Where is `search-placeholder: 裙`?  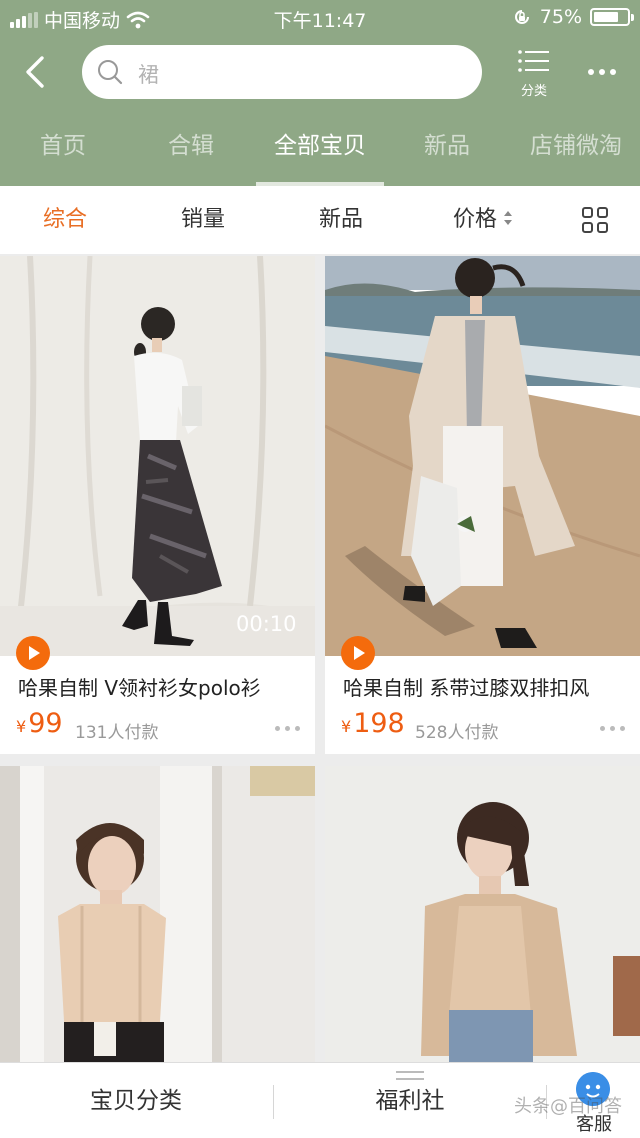
search-placeholder: 裙 is located at coordinates (148, 75).